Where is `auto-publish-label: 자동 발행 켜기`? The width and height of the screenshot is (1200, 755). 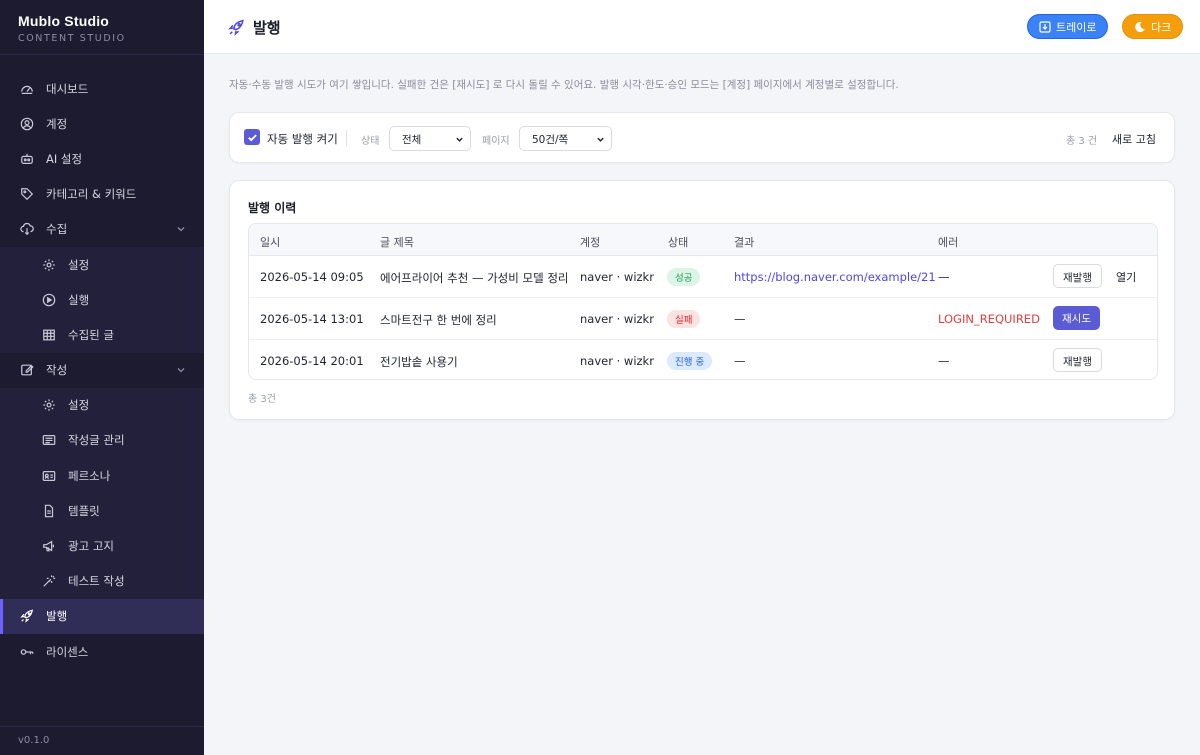 auto-publish-label: 자동 발행 켜기 is located at coordinates (302, 139).